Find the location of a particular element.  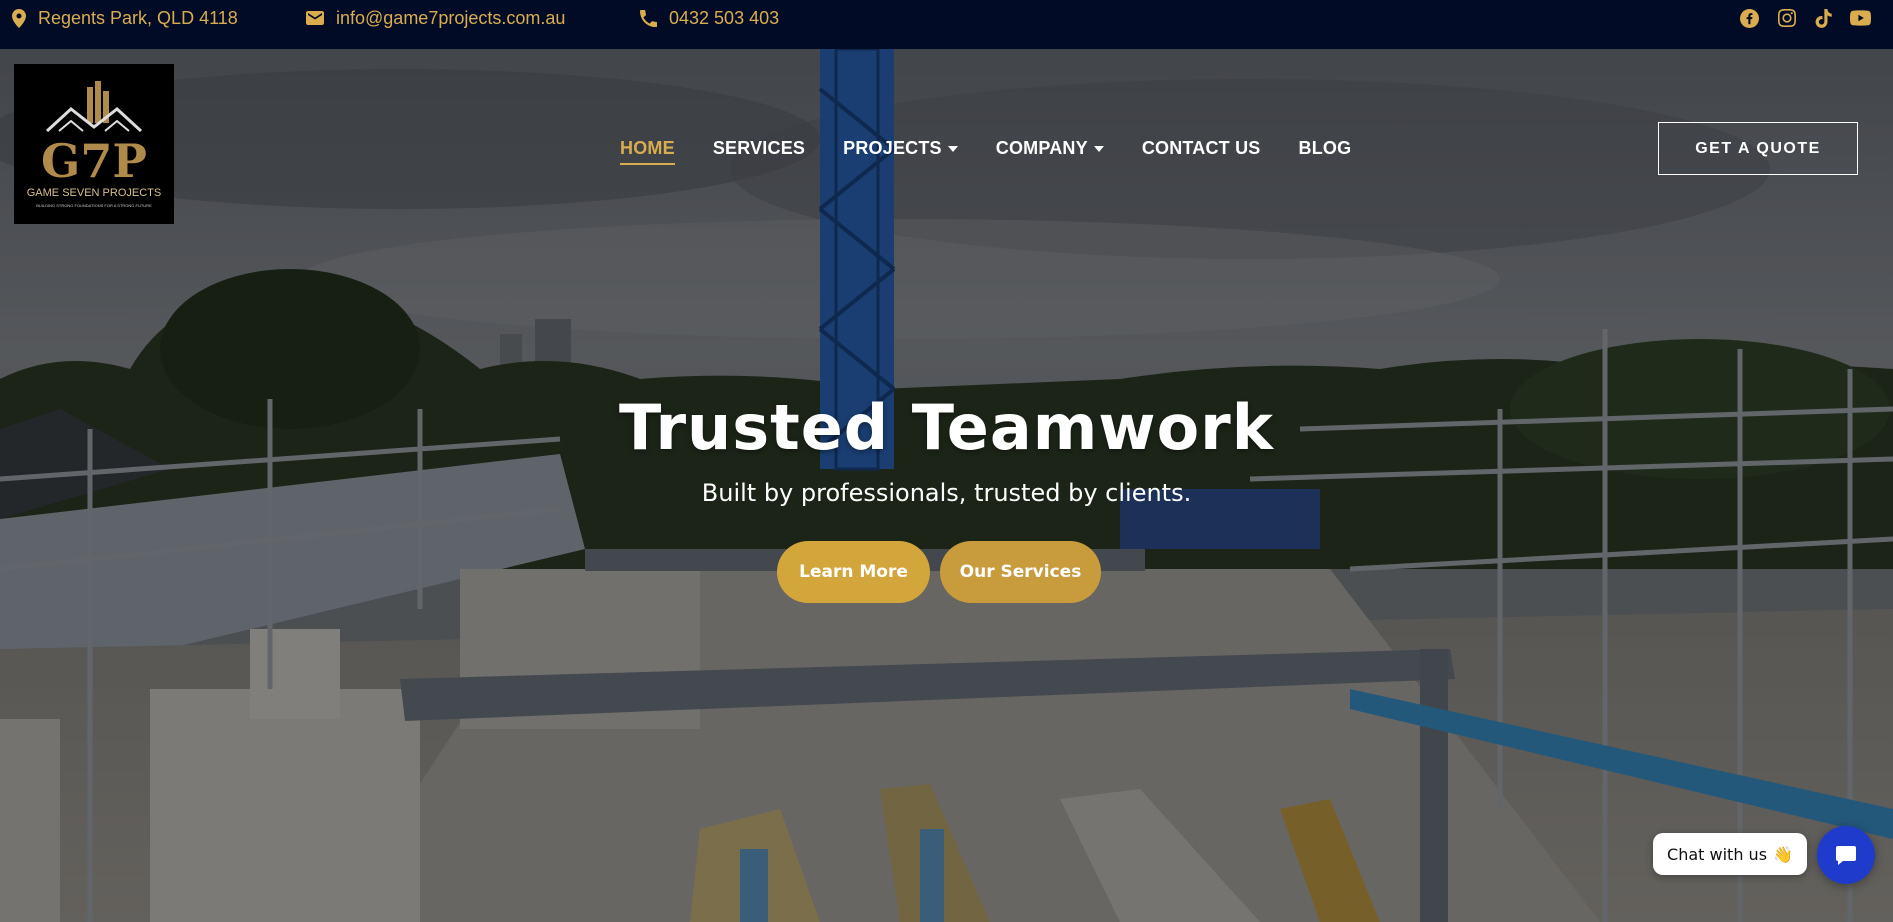

chat-launcher-button is located at coordinates (1846, 855).